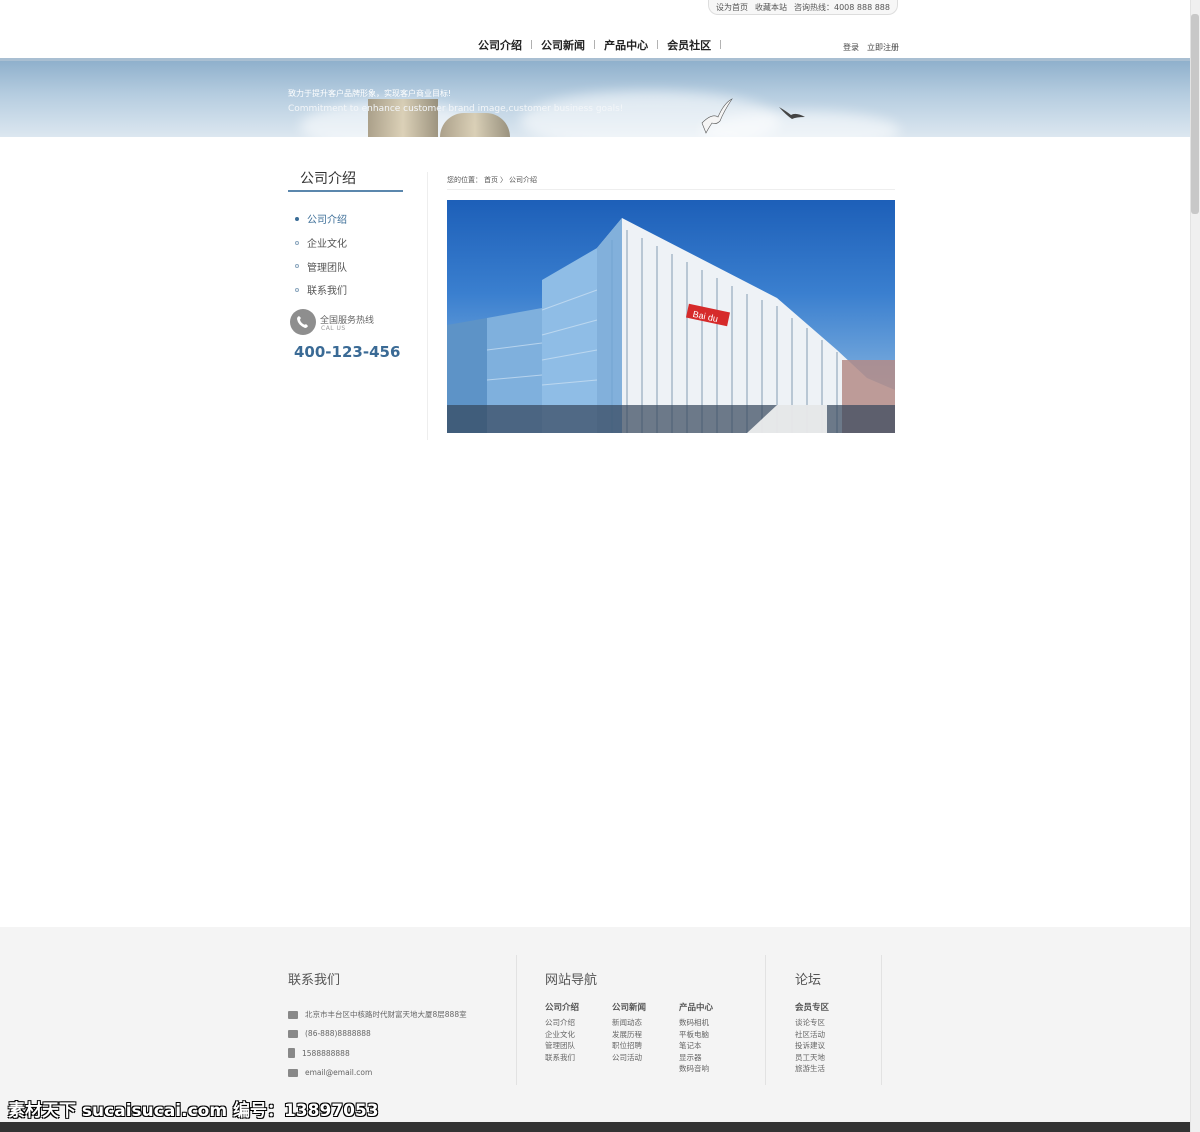  I want to click on footer-link: 显示器, so click(696, 1058).